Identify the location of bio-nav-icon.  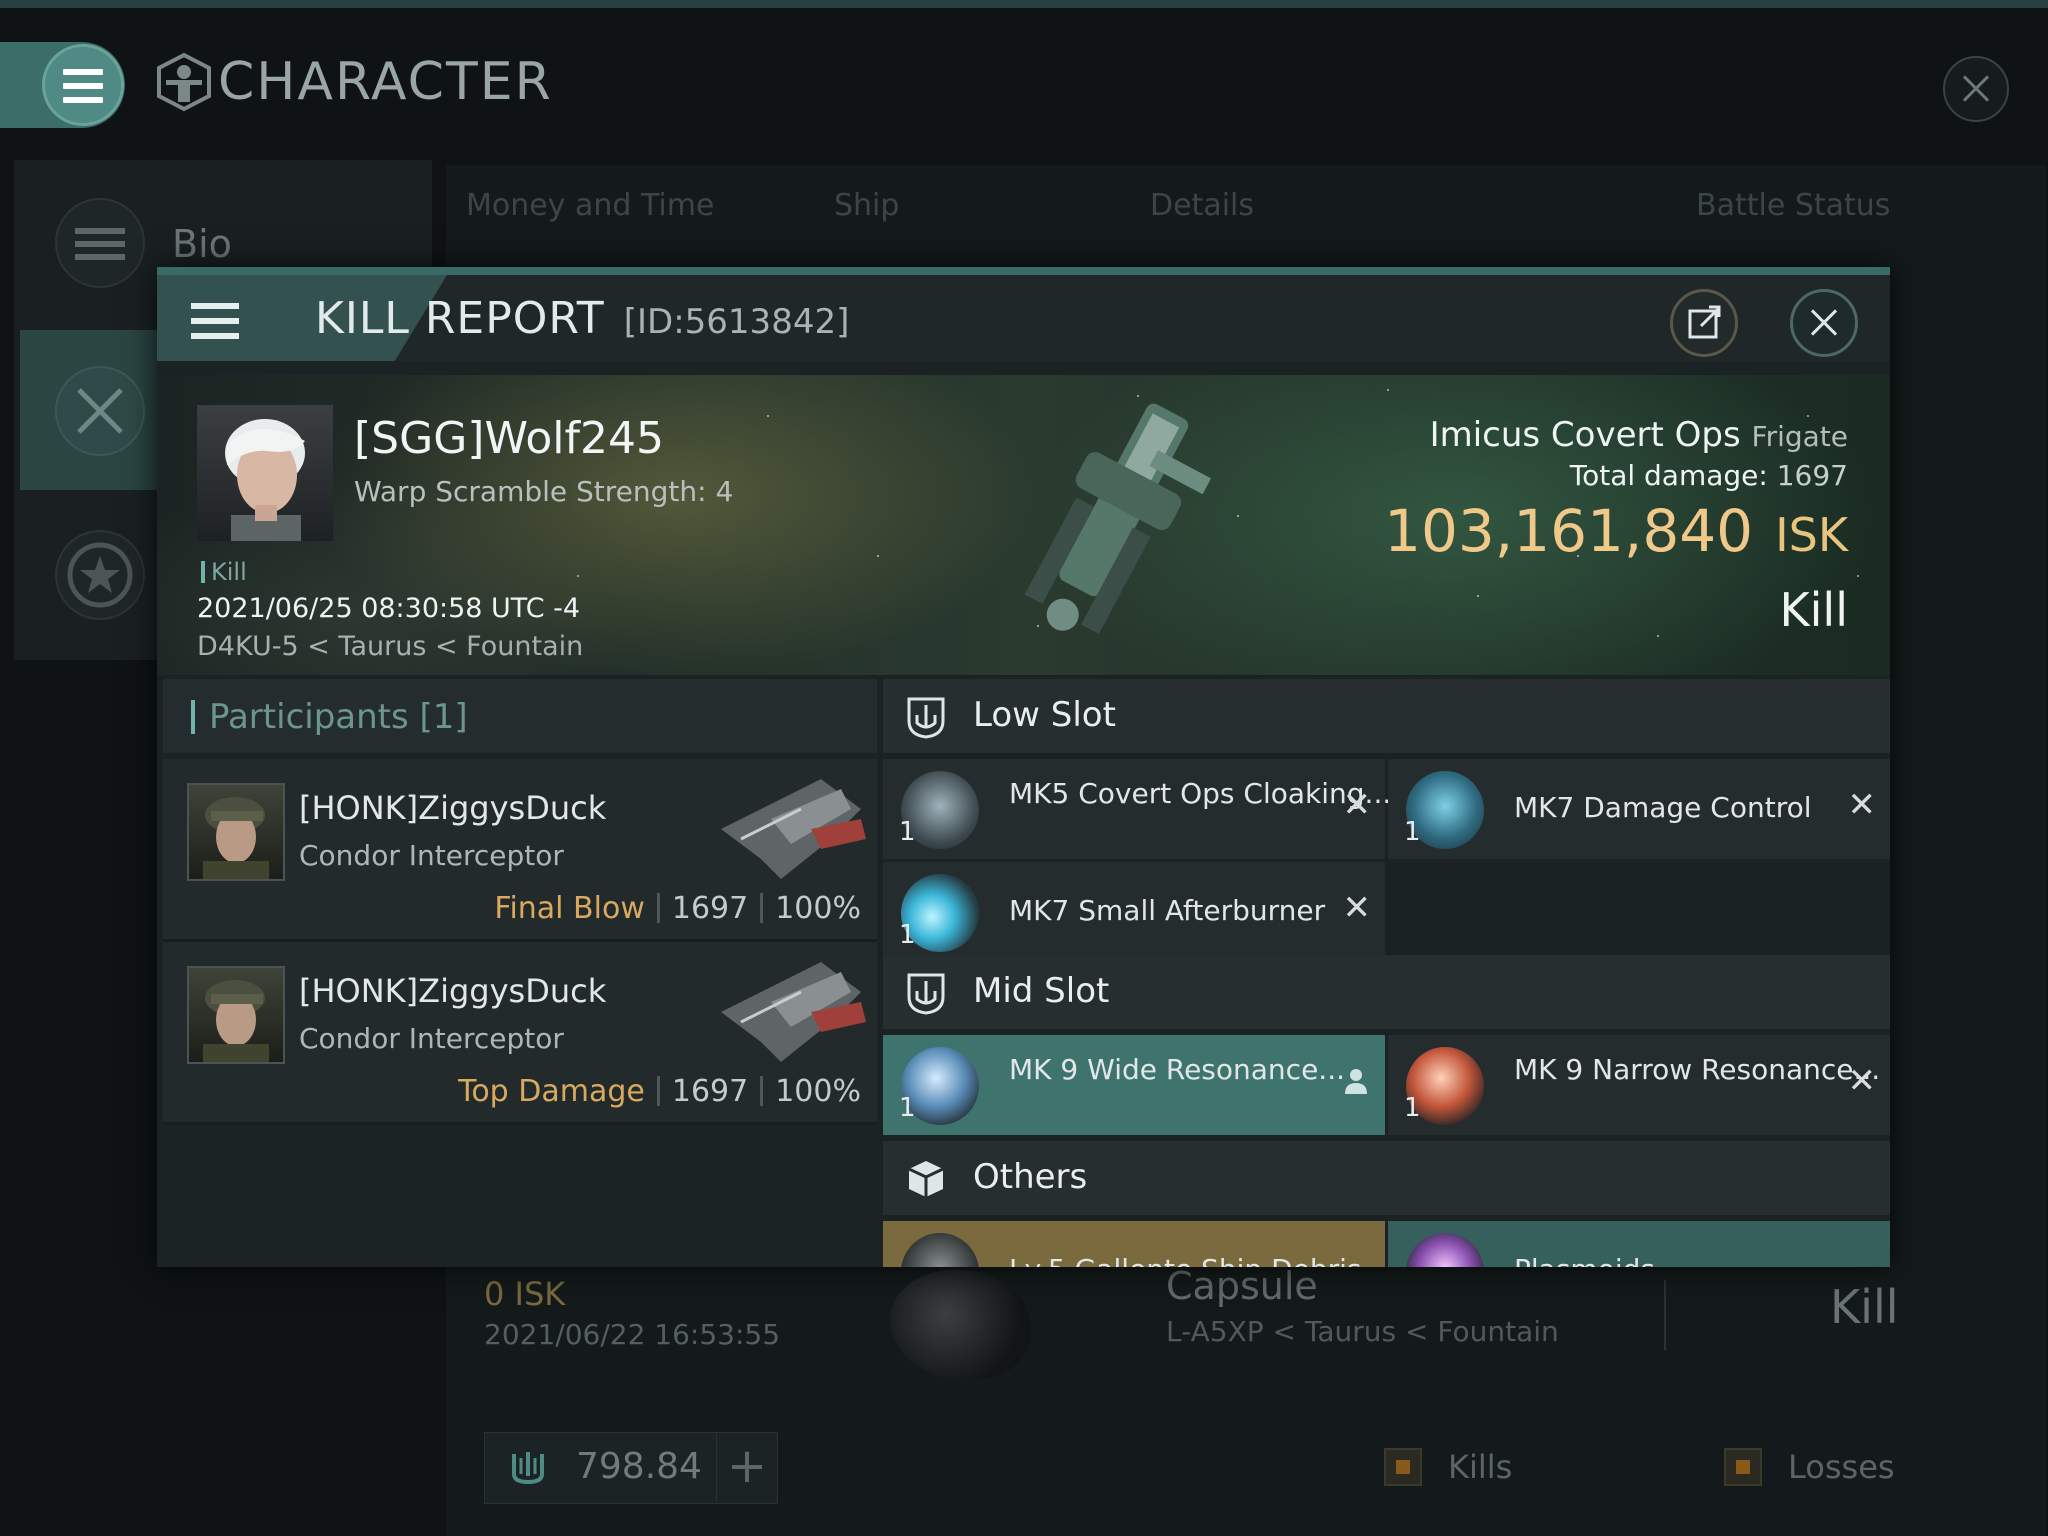
(100, 243).